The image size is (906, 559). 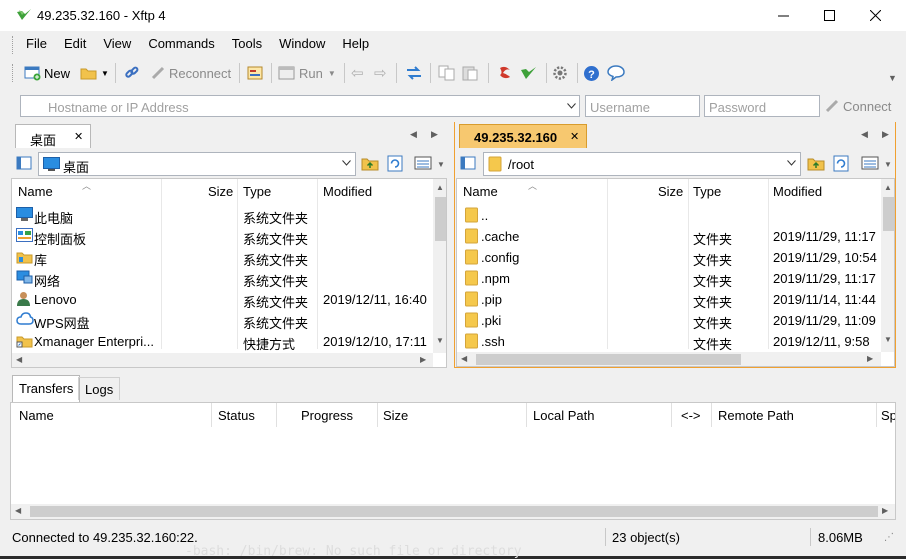 I want to click on menu-help: Help, so click(x=356, y=44).